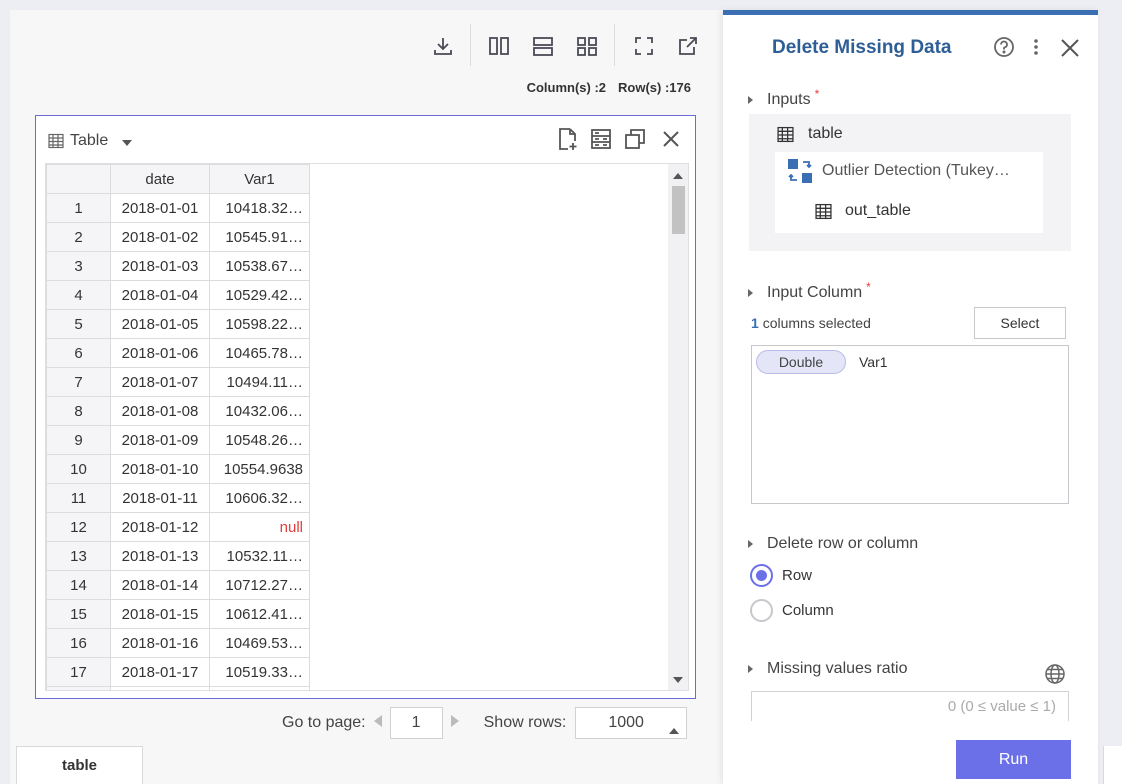 Image resolution: width=1122 pixels, height=784 pixels. Describe the element at coordinates (160, 585) in the screenshot. I see `date-cell: 2018-01-14` at that location.